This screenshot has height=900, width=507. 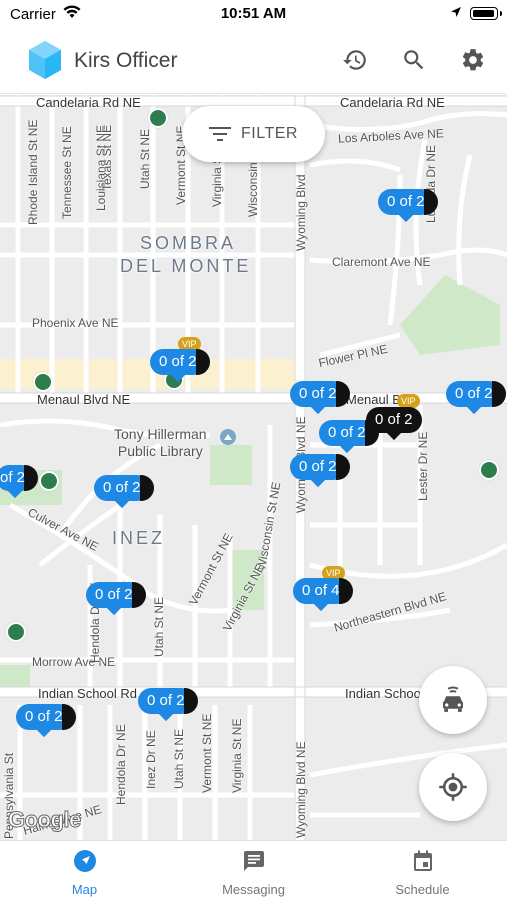 I want to click on search-icon, so click(x=414, y=60).